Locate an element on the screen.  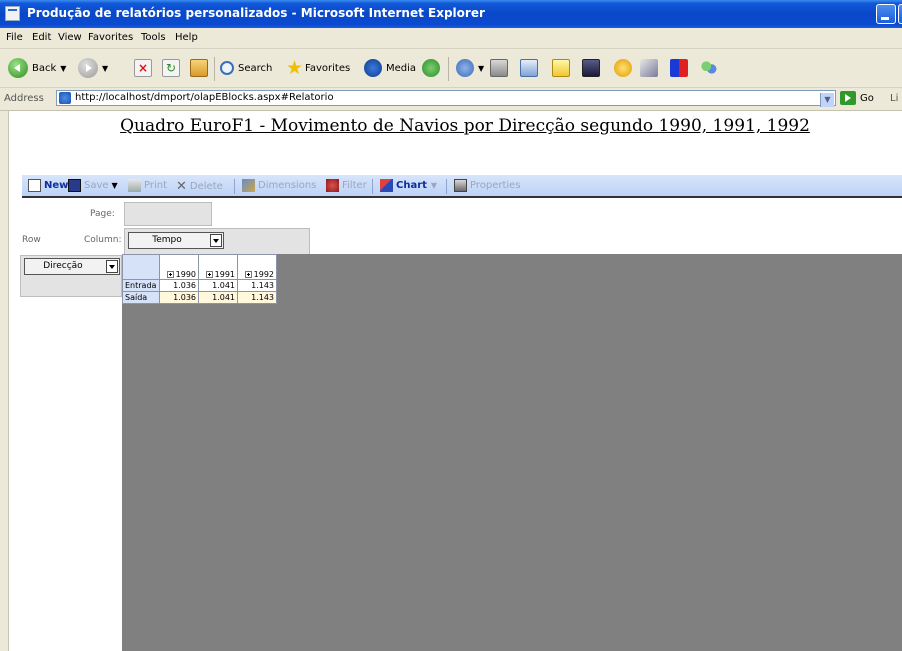
forward-button: ▼ is located at coordinates (93, 68).